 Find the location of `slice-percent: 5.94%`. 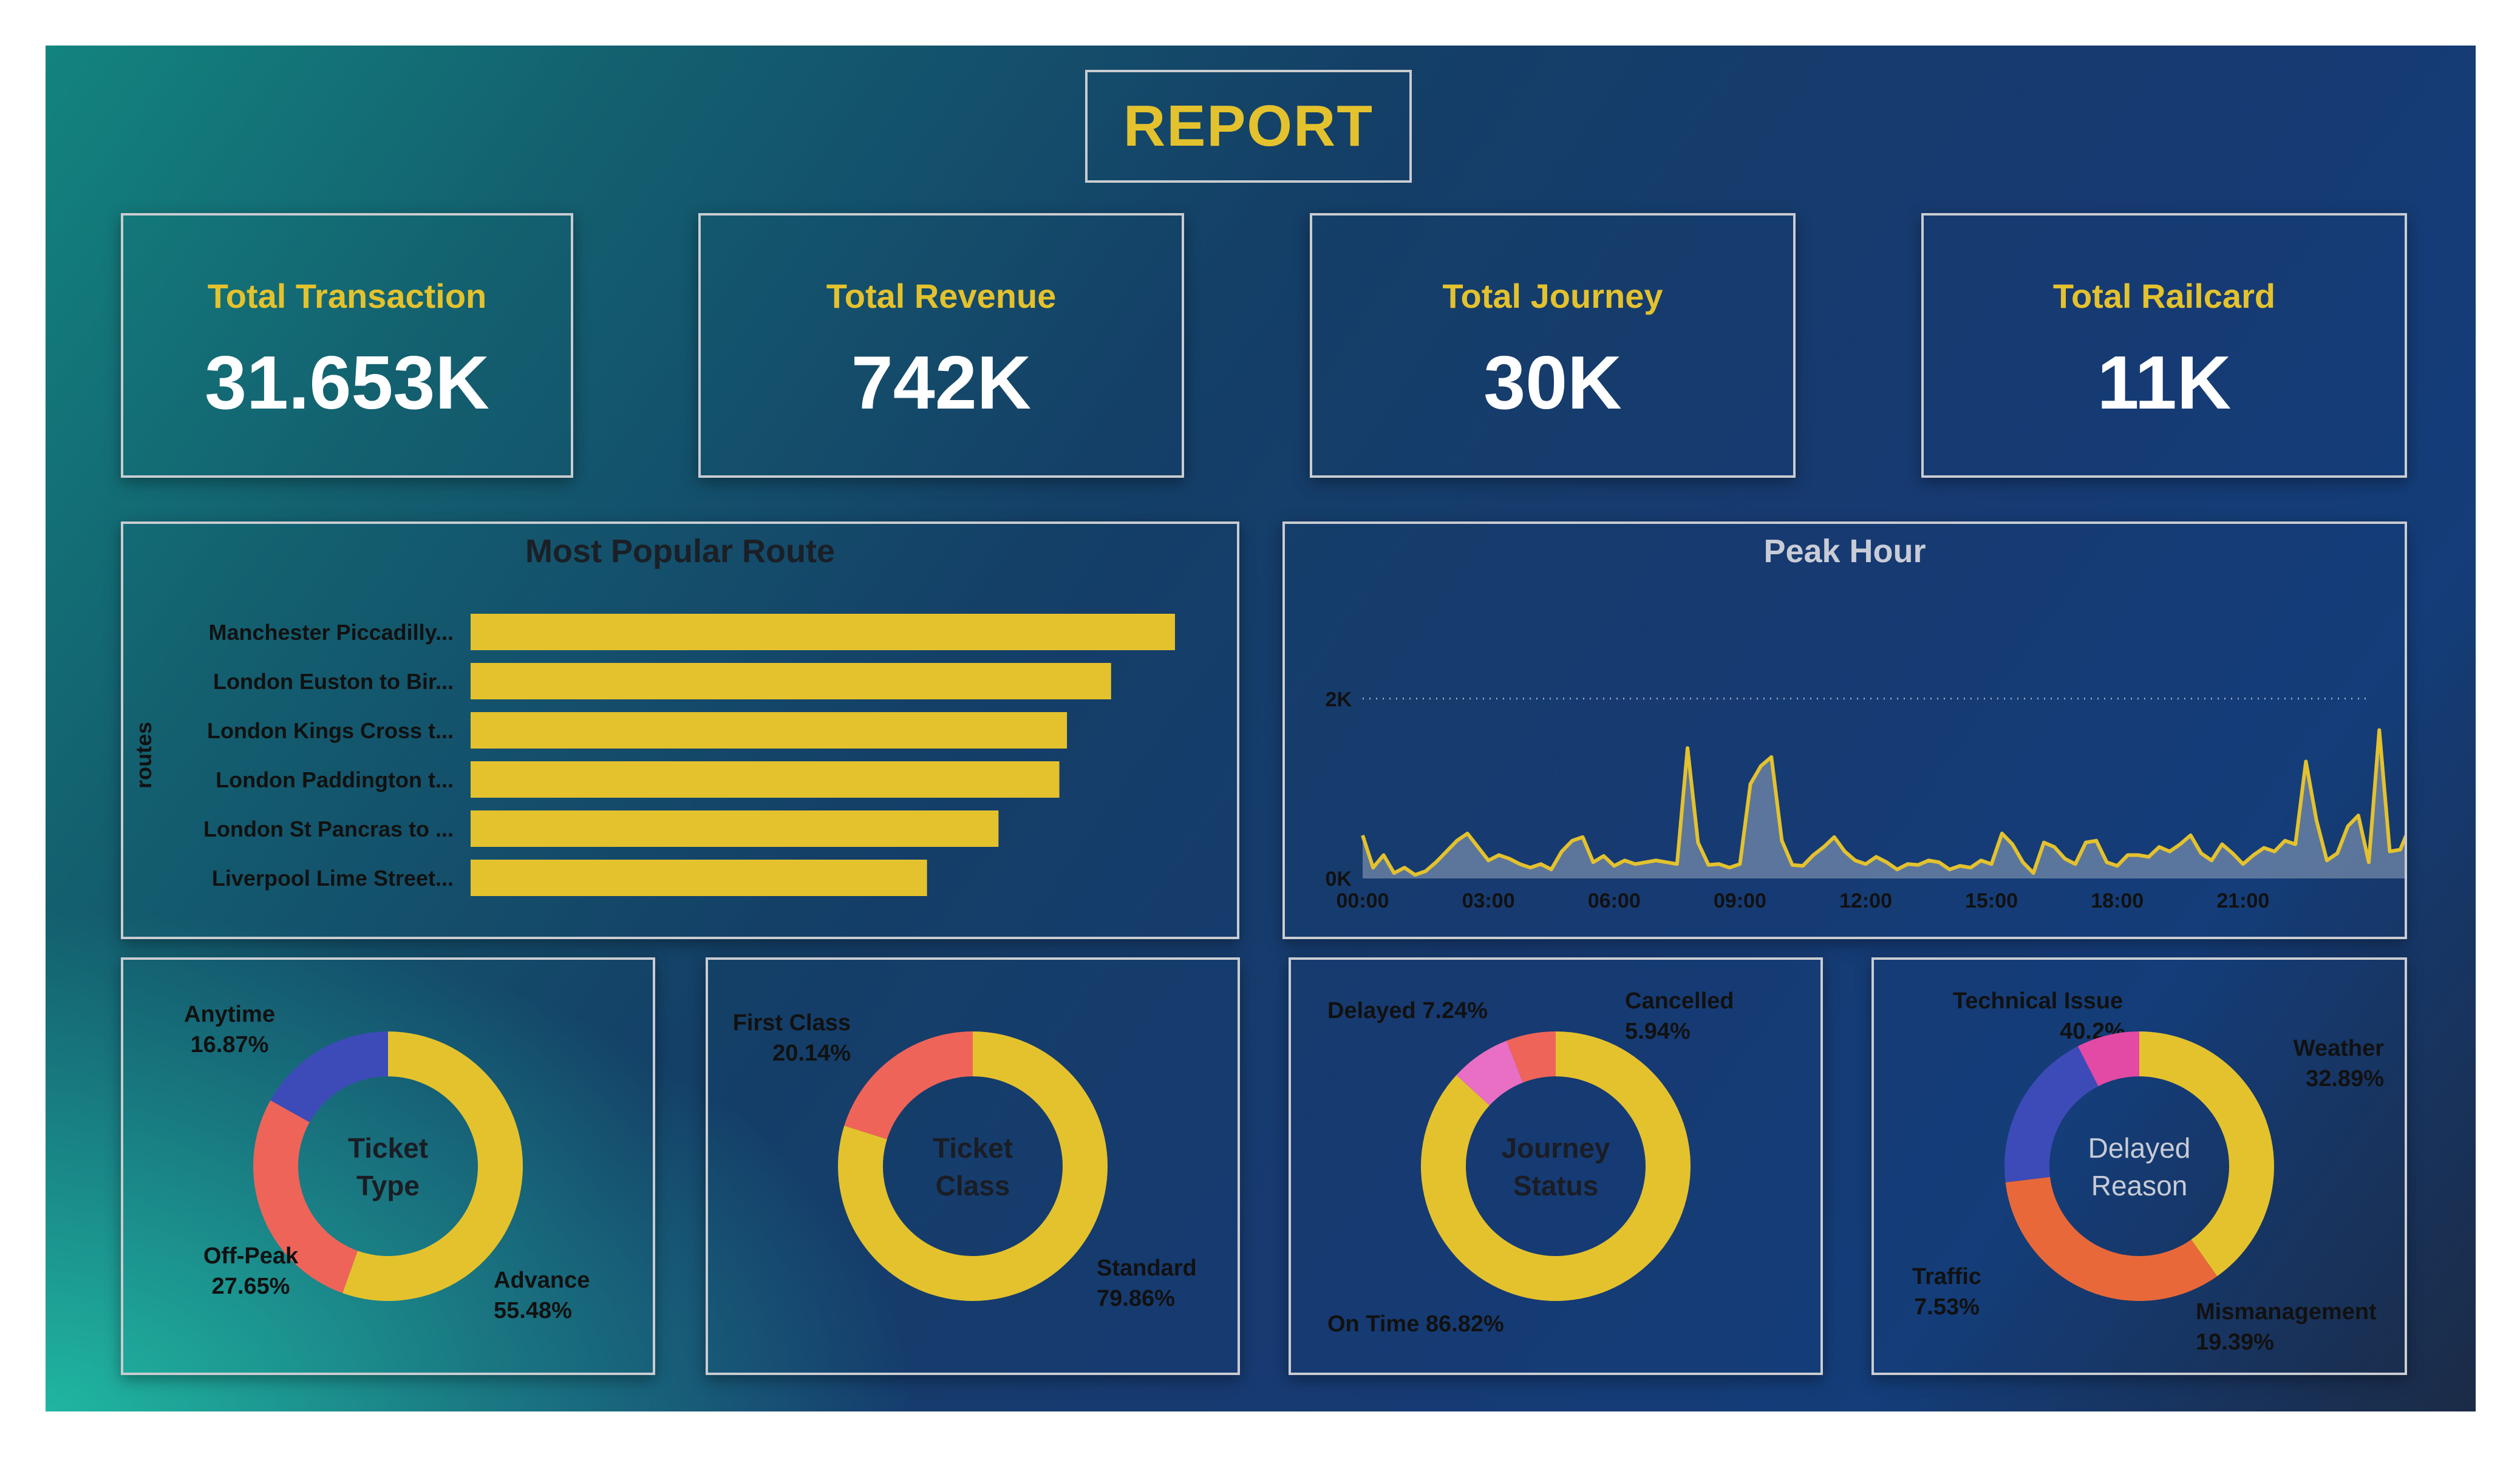

slice-percent: 5.94% is located at coordinates (1658, 1031).